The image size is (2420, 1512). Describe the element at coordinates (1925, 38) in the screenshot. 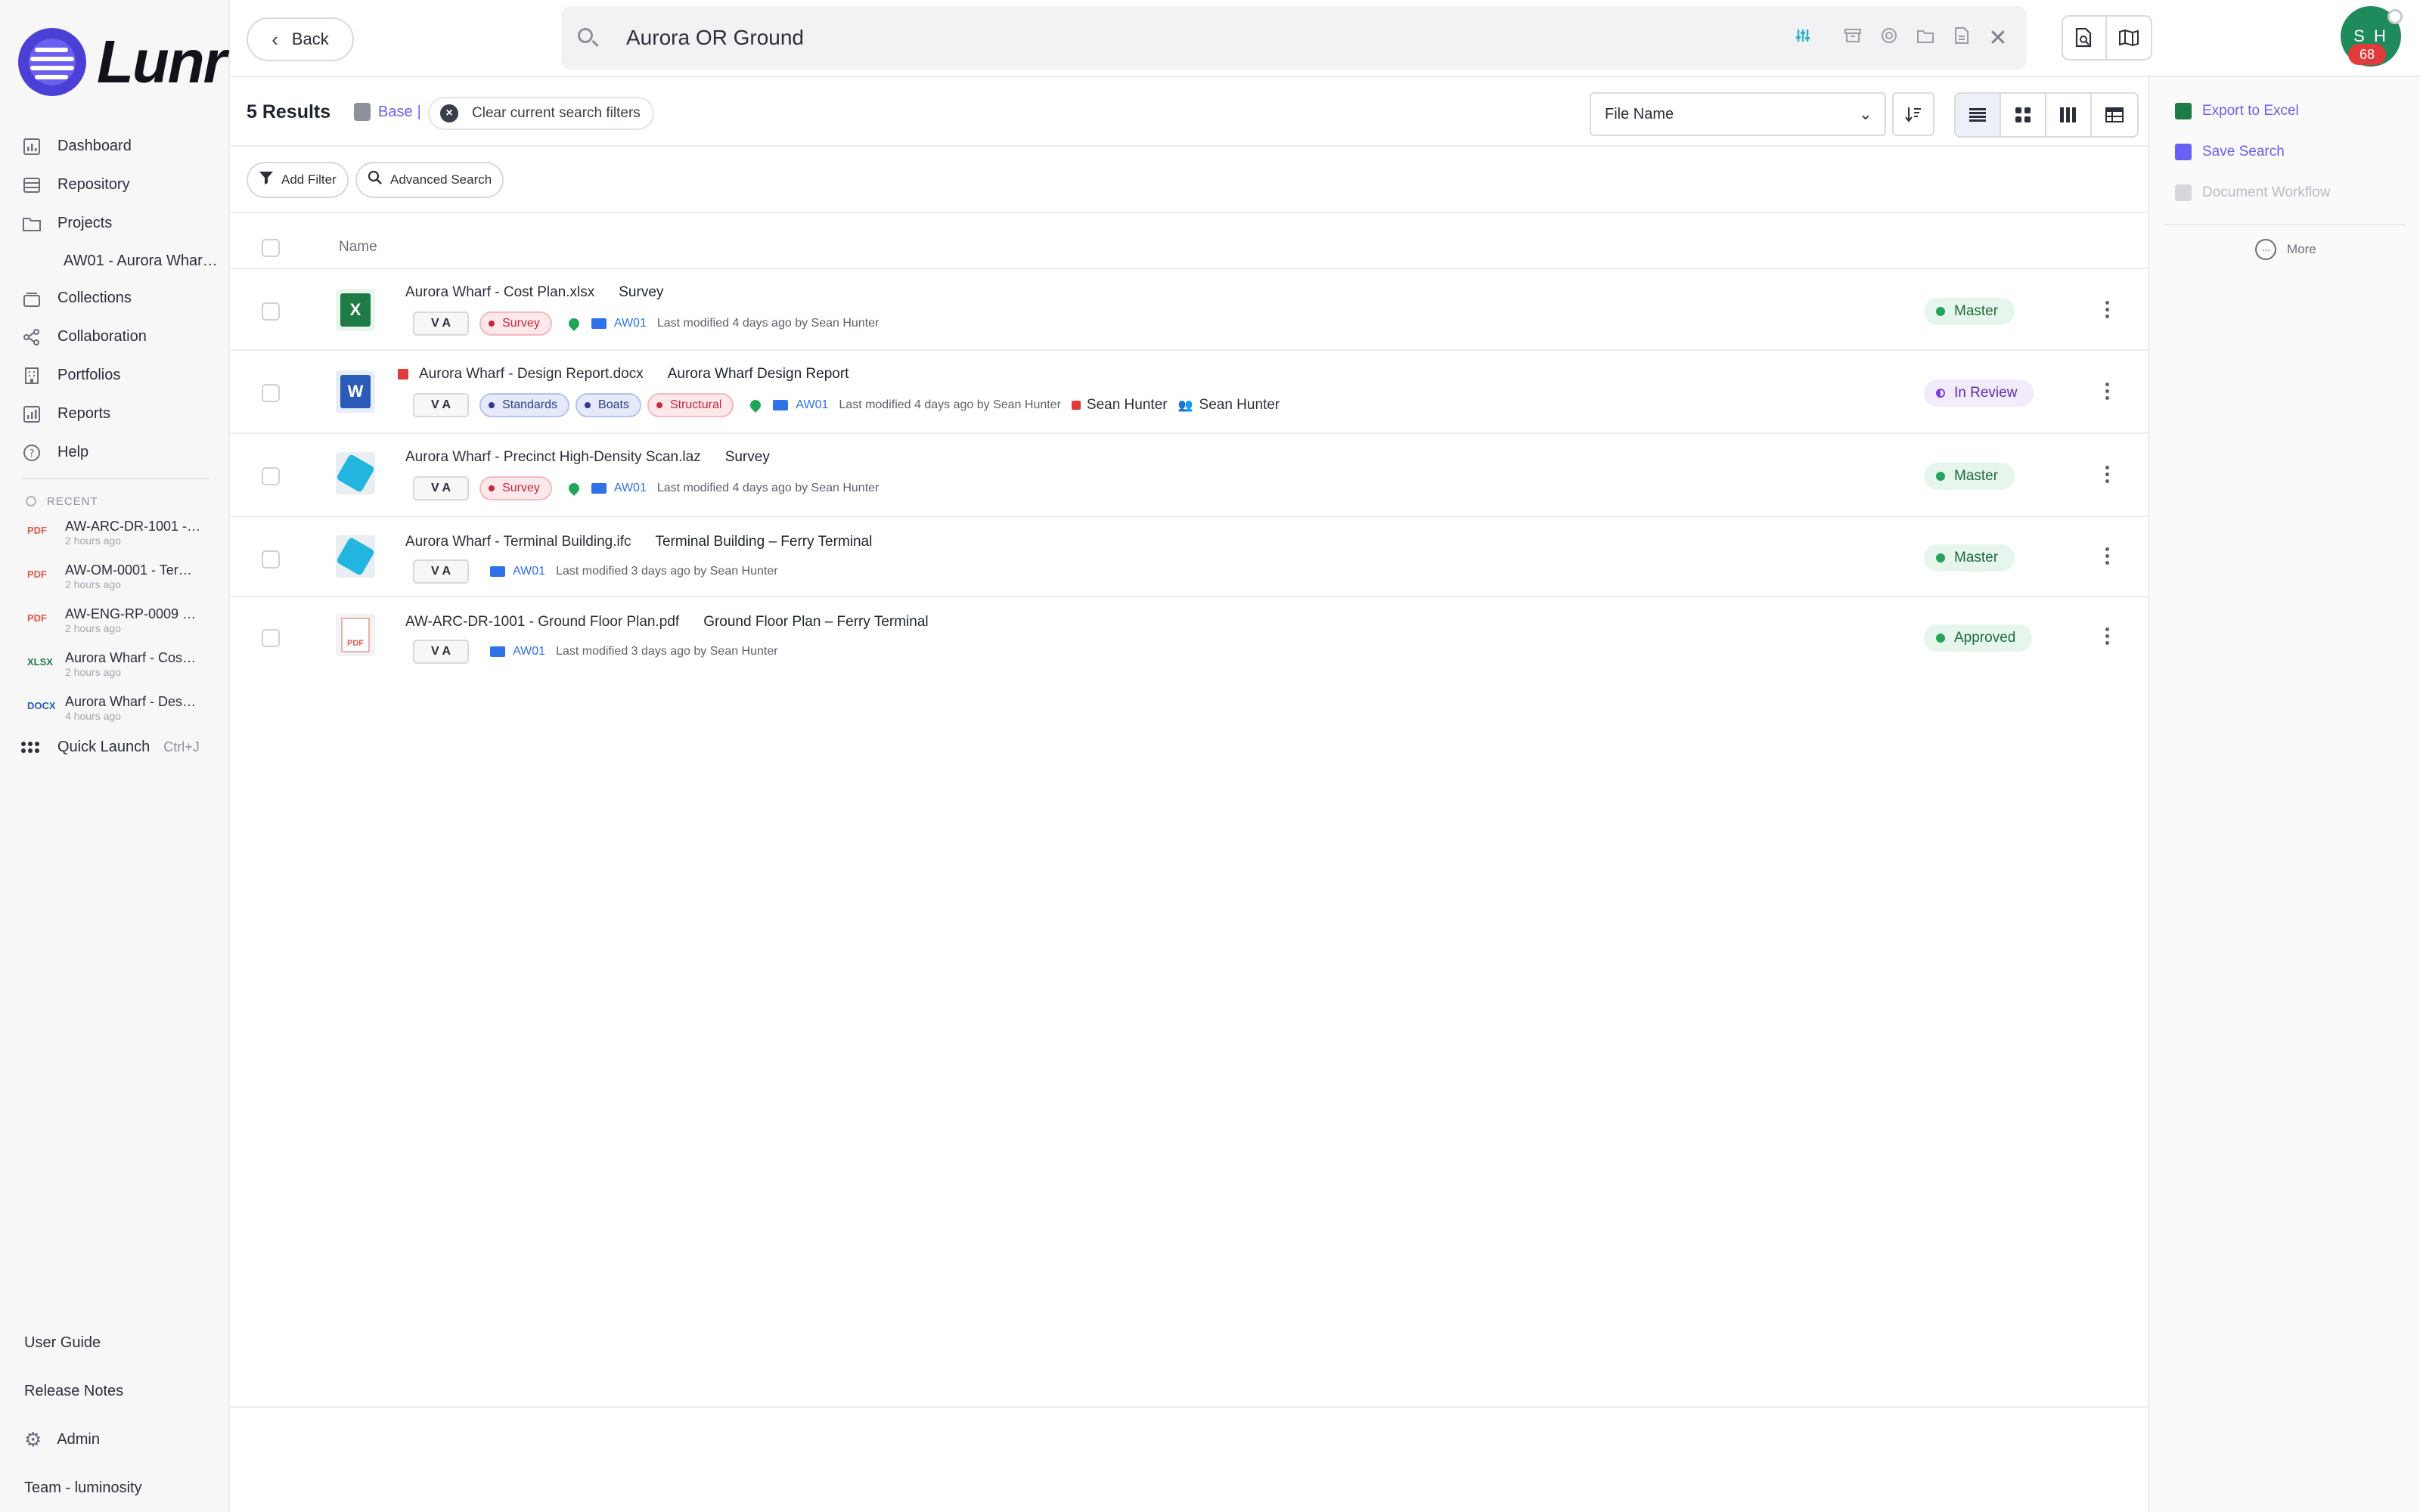

I see `folder-filter-icon` at that location.